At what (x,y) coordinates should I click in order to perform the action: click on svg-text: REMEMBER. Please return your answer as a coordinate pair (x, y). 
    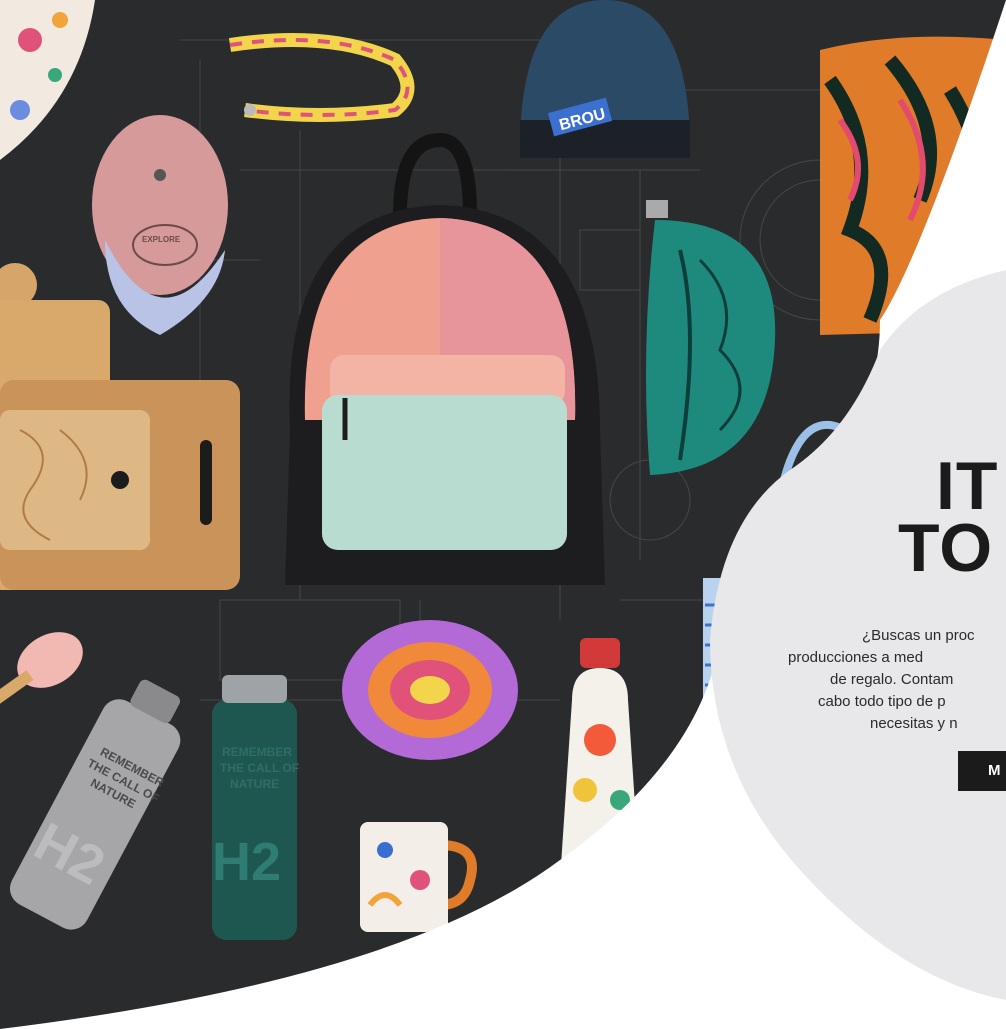
    Looking at the image, I should click on (257, 752).